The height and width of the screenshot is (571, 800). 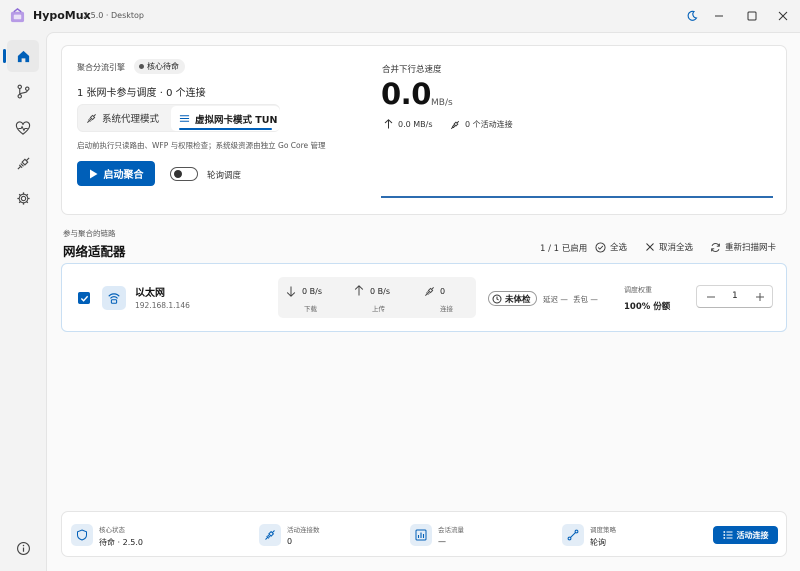 I want to click on speed-unit: MB/s, so click(x=442, y=103).